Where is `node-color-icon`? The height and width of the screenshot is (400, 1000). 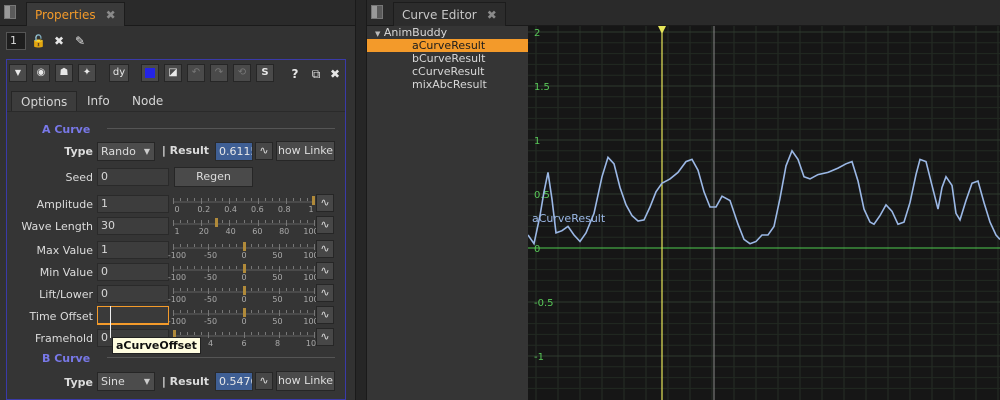 node-color-icon is located at coordinates (150, 73).